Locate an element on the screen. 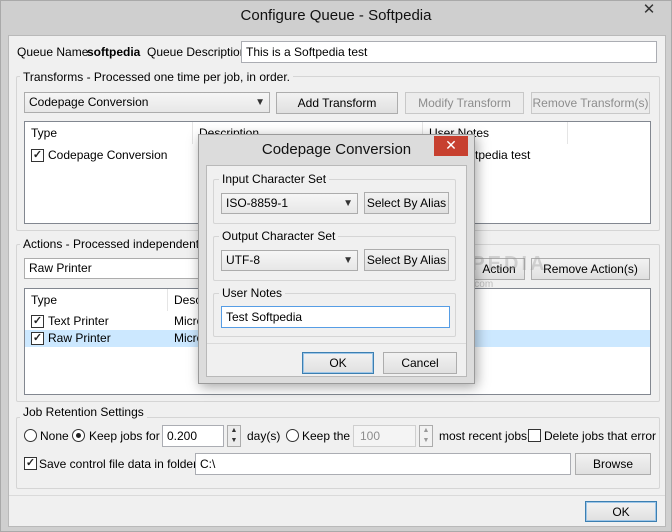 The image size is (672, 532). delete-error-jobs-label: Delete jobs that error is located at coordinates (600, 436).